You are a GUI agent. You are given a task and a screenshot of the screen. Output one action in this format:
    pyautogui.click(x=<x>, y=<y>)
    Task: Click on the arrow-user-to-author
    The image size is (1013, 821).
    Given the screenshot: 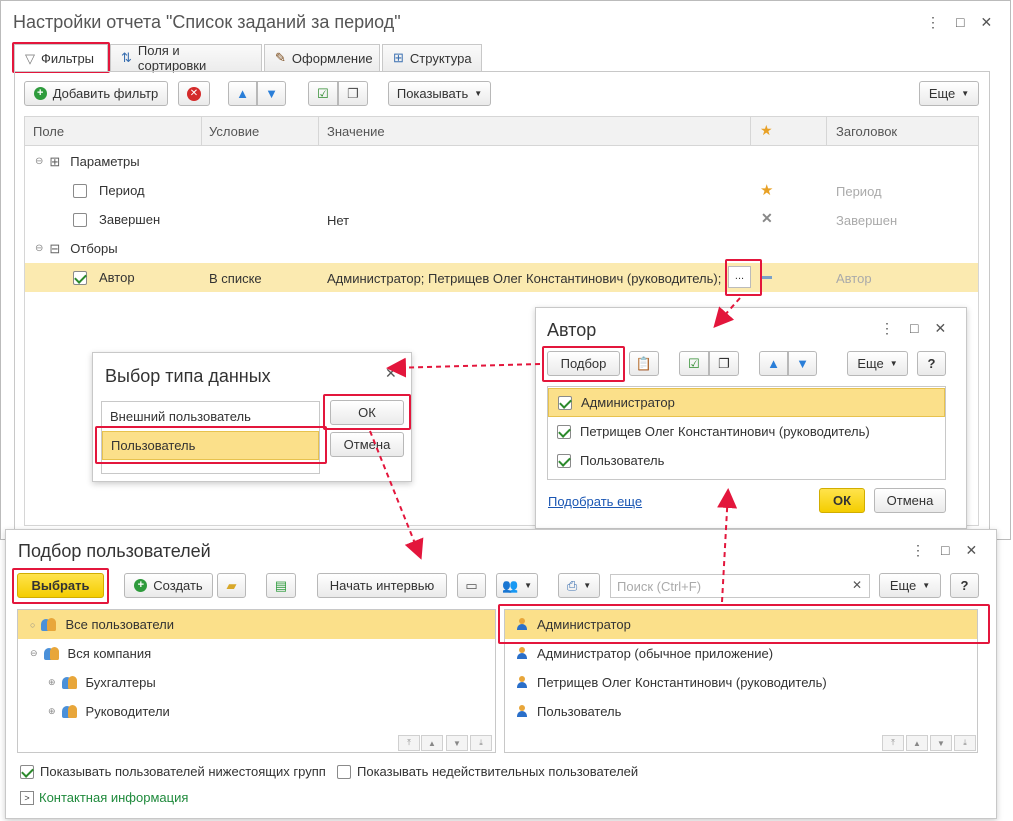 What is the action you would take?
    pyautogui.click(x=727, y=545)
    